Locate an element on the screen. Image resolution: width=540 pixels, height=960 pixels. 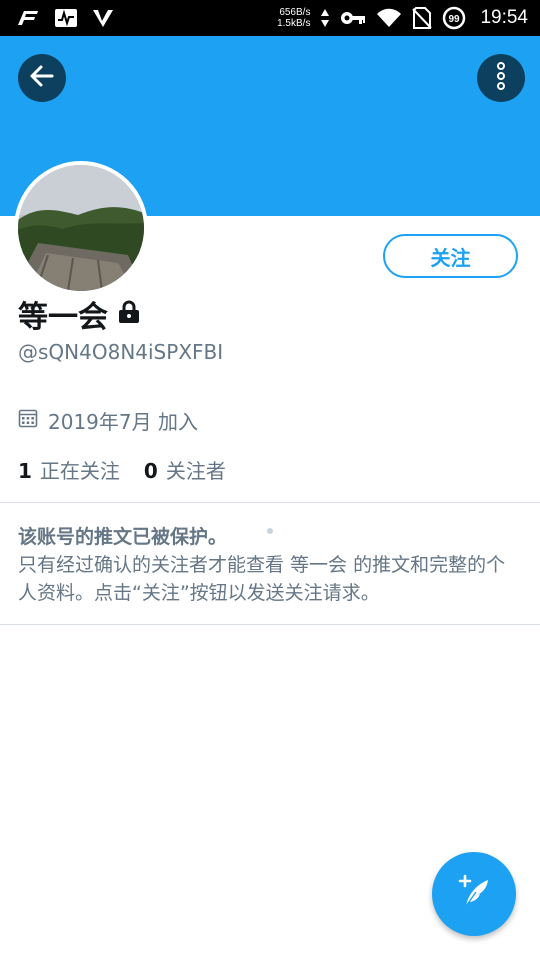
network-speed: 656B/s 1.5kB/s is located at coordinates (293, 18).